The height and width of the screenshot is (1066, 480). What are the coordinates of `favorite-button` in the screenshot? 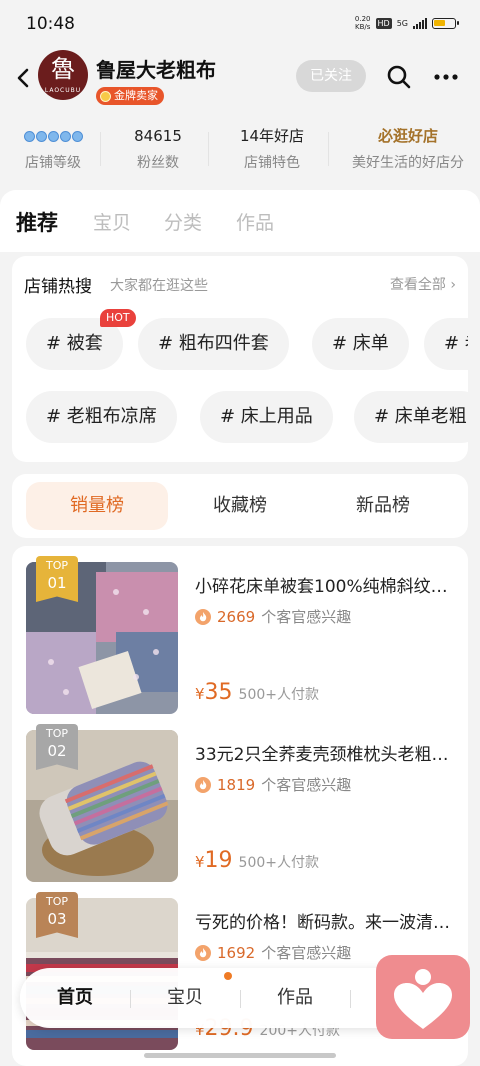 It's located at (423, 997).